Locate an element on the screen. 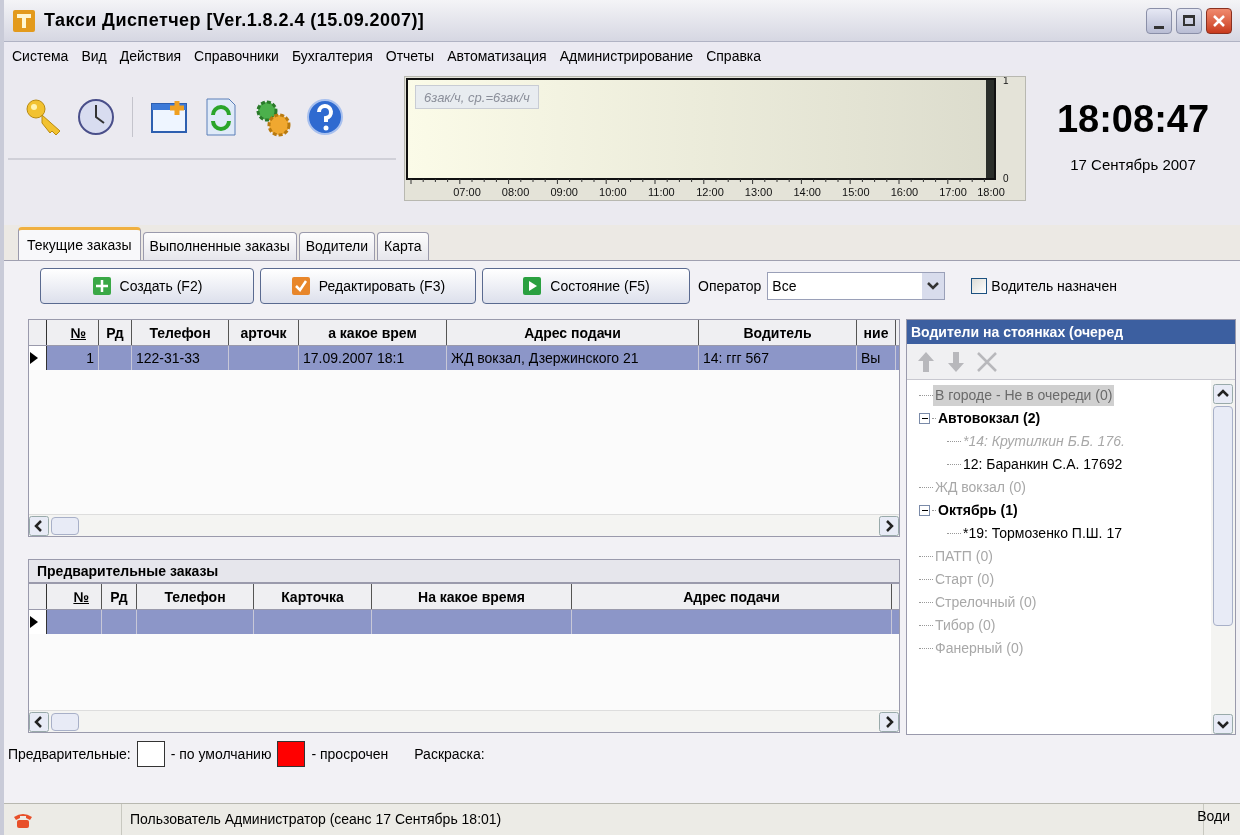 The height and width of the screenshot is (835, 1240). vertical-scrollbar is located at coordinates (1223, 557).